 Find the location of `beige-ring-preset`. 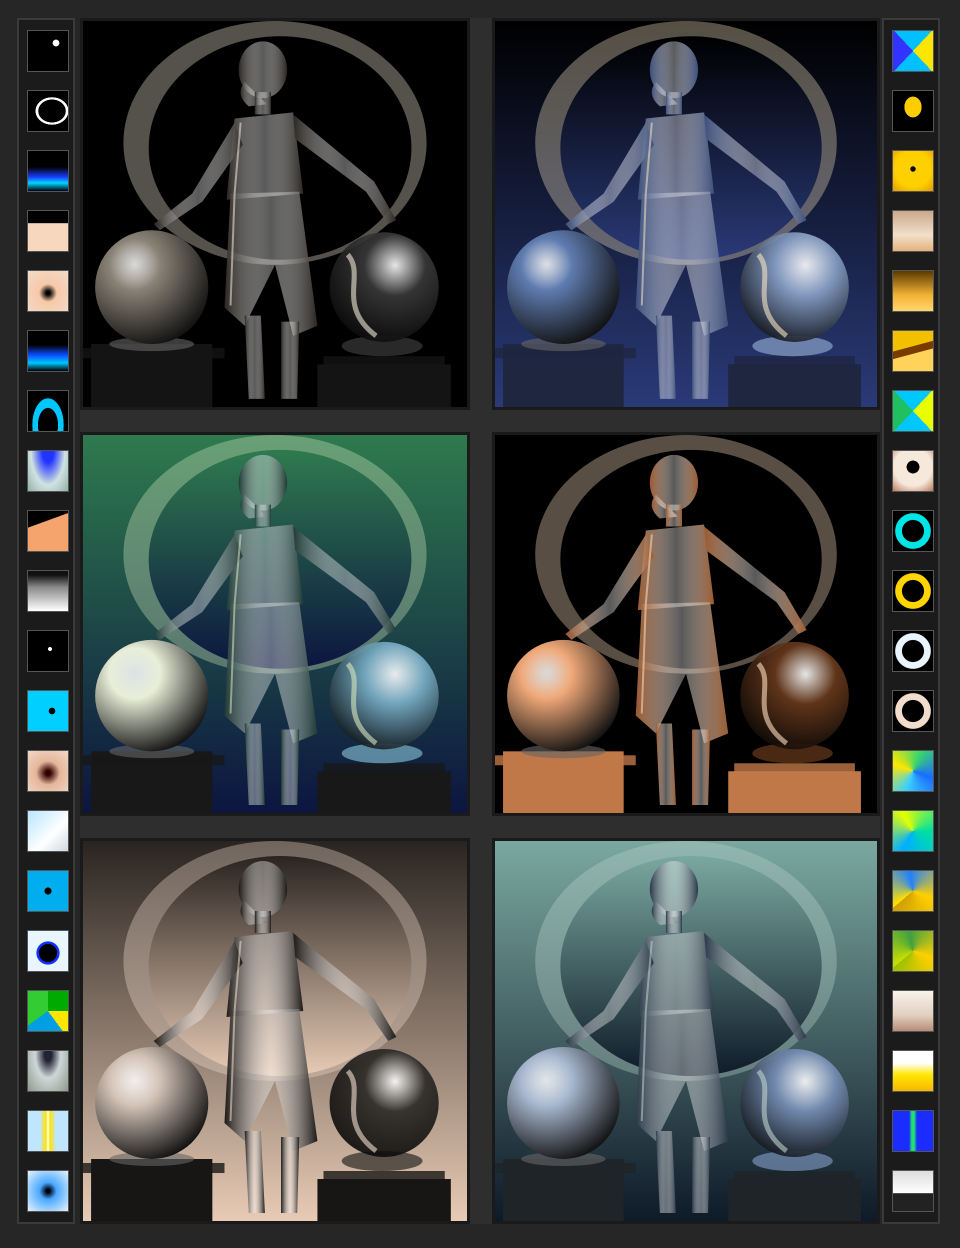

beige-ring-preset is located at coordinates (913, 471).